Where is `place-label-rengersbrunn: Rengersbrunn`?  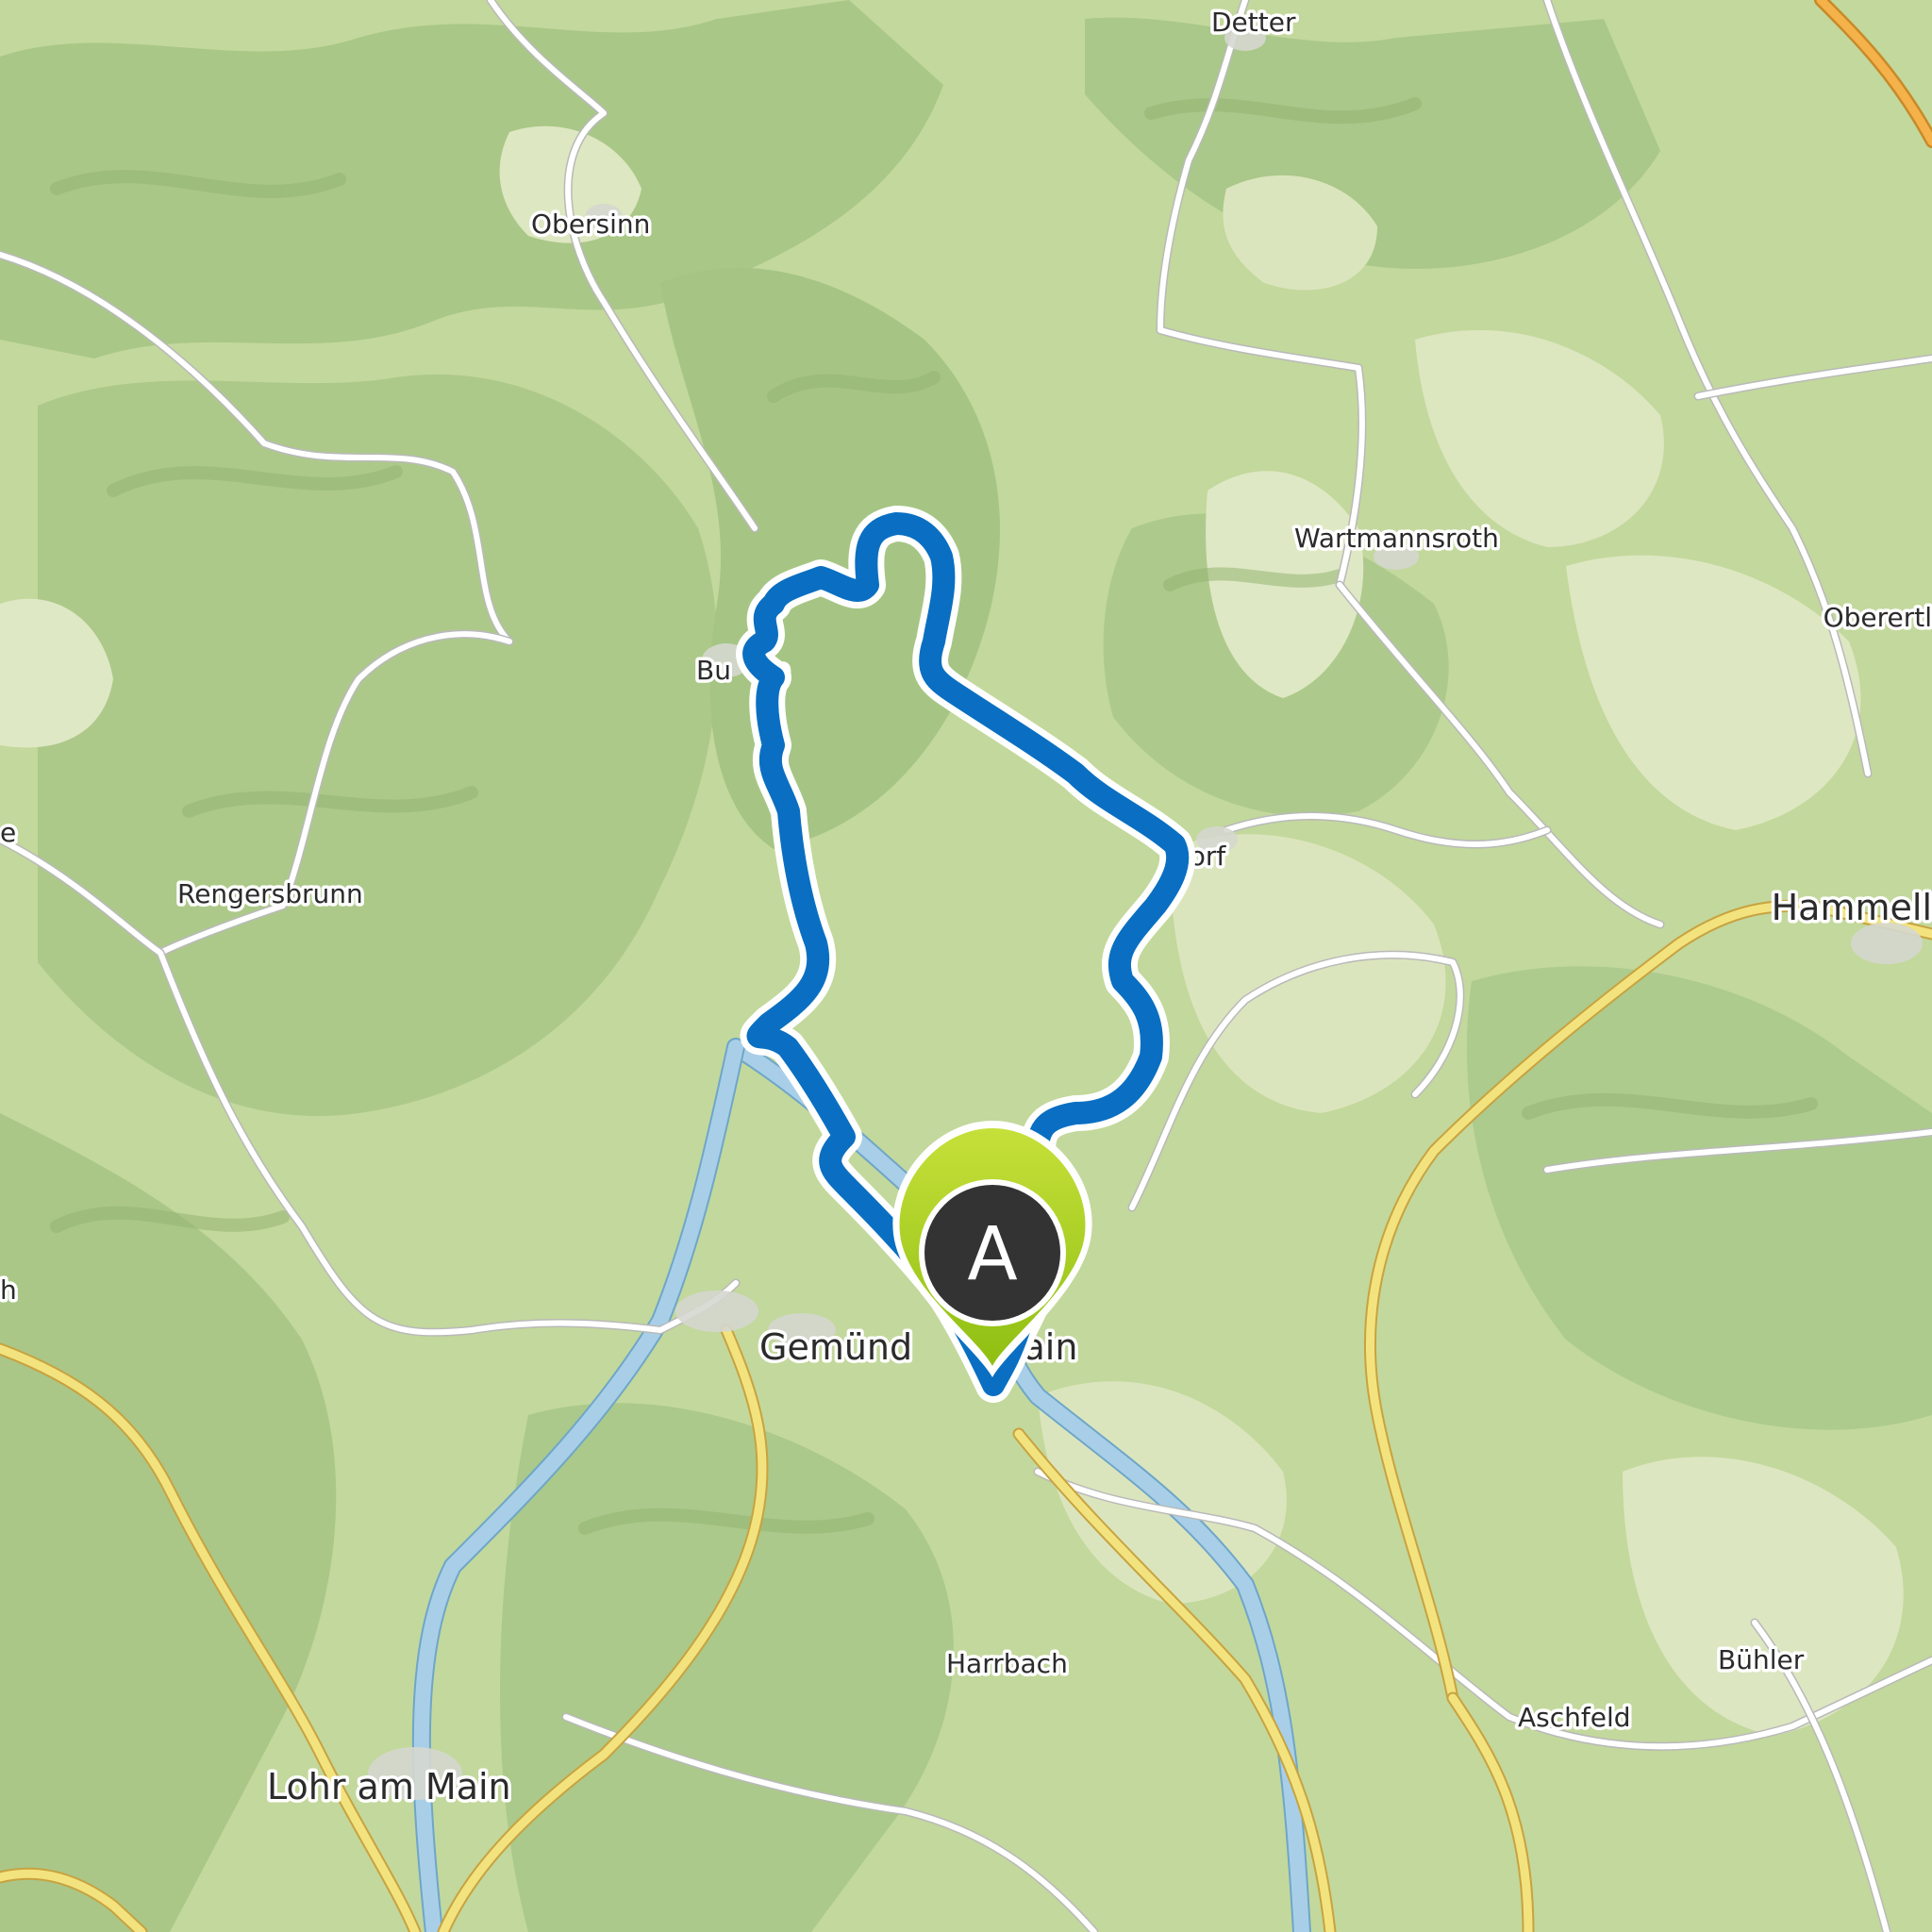
place-label-rengersbrunn: Rengersbrunn is located at coordinates (270, 893).